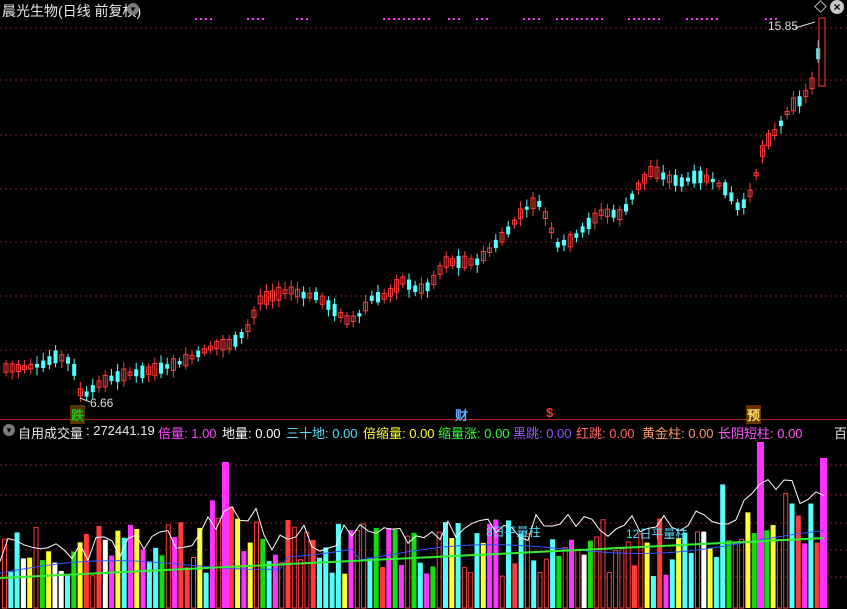 This screenshot has height=609, width=847. What do you see at coordinates (9, 430) in the screenshot?
I see `indicator-collapse-icon: ▾` at bounding box center [9, 430].